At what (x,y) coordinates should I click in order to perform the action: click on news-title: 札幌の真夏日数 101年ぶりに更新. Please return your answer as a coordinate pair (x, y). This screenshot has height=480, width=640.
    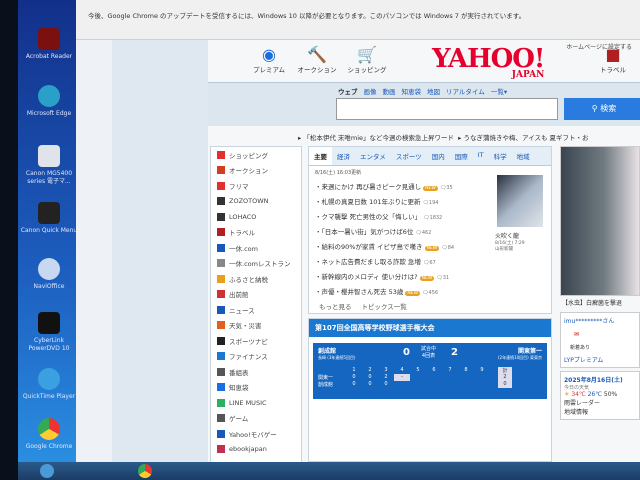
    Looking at the image, I should click on (371, 202).